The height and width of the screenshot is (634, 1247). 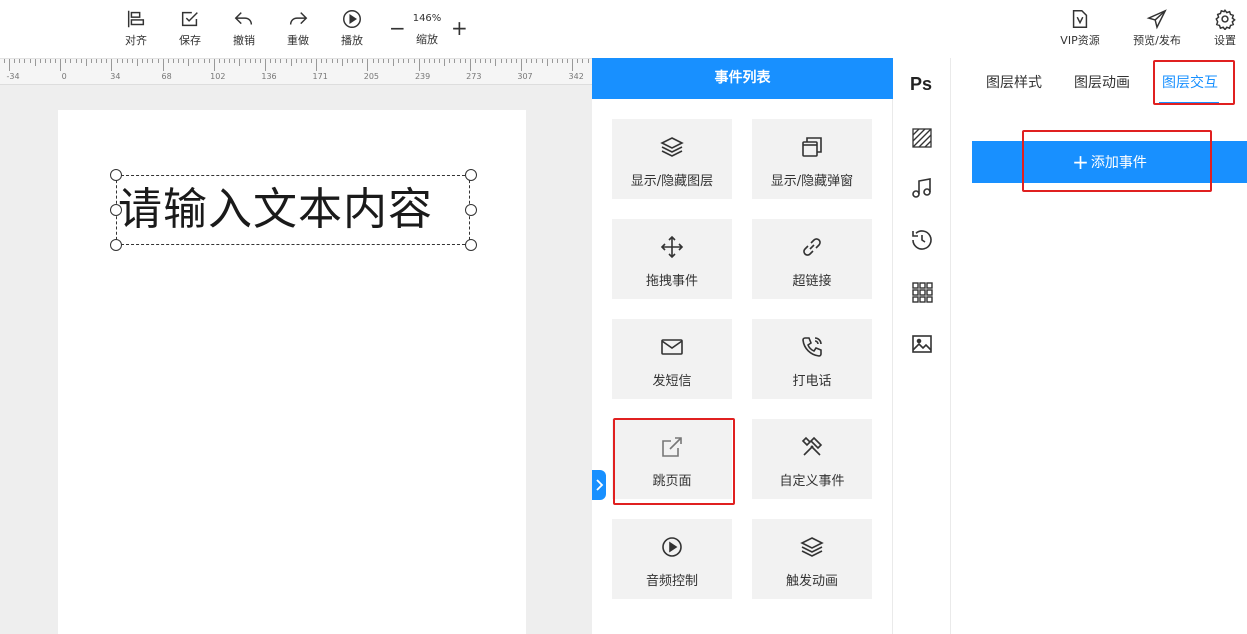 I want to click on undo-label: 撤销, so click(x=244, y=40).